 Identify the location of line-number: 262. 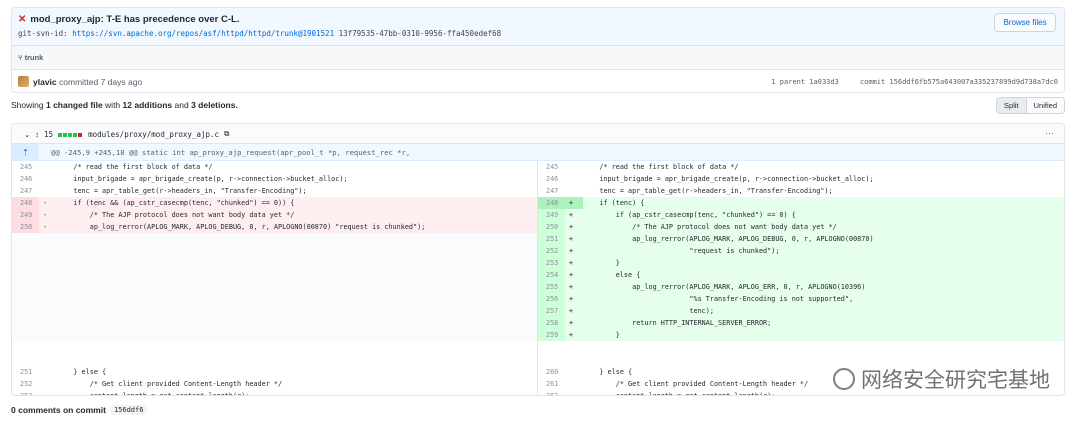
(551, 392).